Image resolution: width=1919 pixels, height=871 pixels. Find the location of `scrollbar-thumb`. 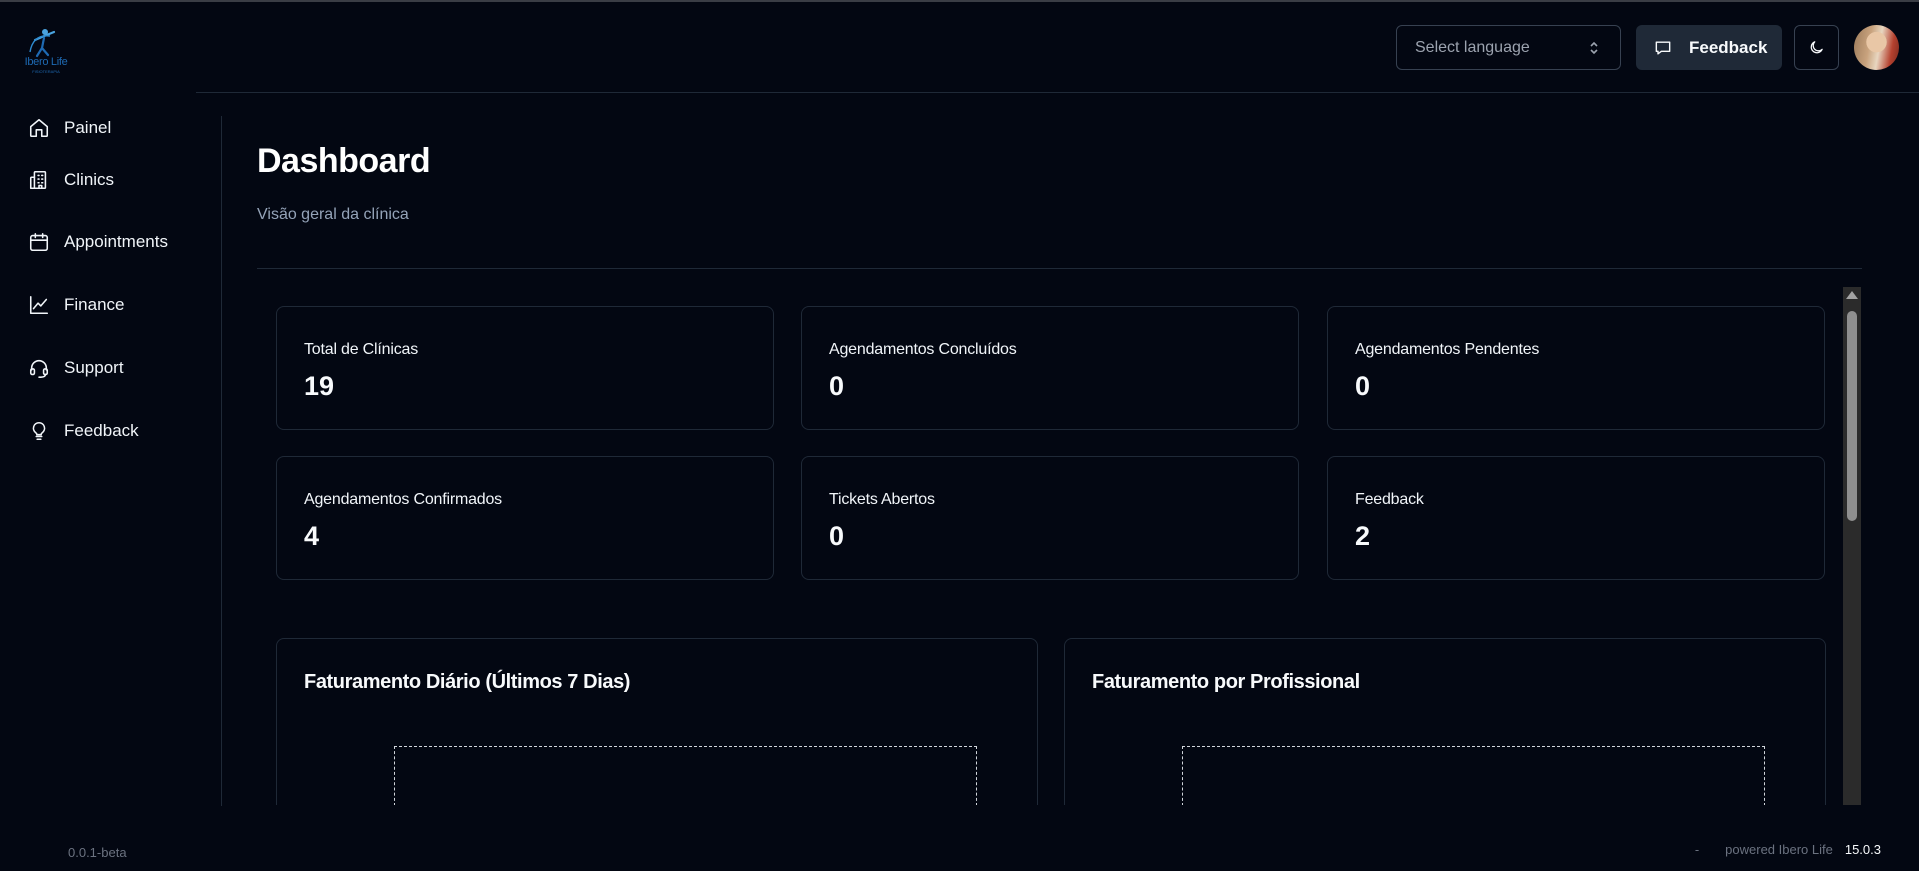

scrollbar-thumb is located at coordinates (1852, 416).